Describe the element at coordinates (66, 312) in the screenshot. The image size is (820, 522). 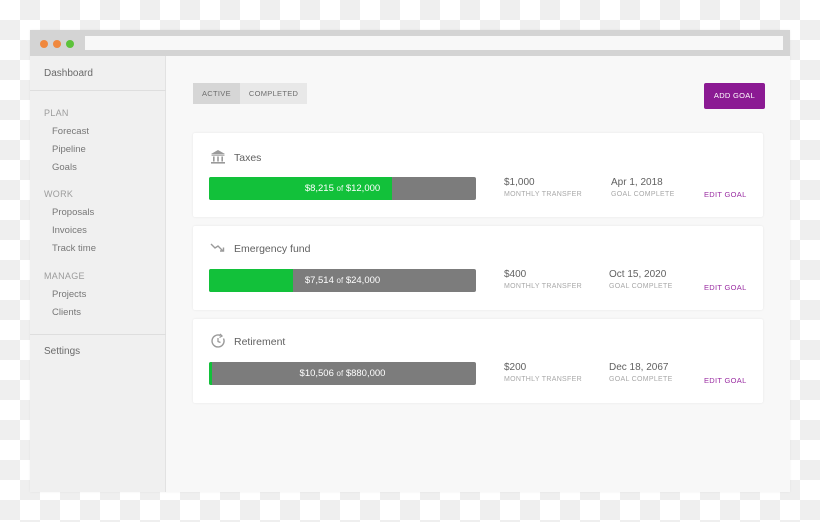
I see `sidebar-item-clients: Clients` at that location.